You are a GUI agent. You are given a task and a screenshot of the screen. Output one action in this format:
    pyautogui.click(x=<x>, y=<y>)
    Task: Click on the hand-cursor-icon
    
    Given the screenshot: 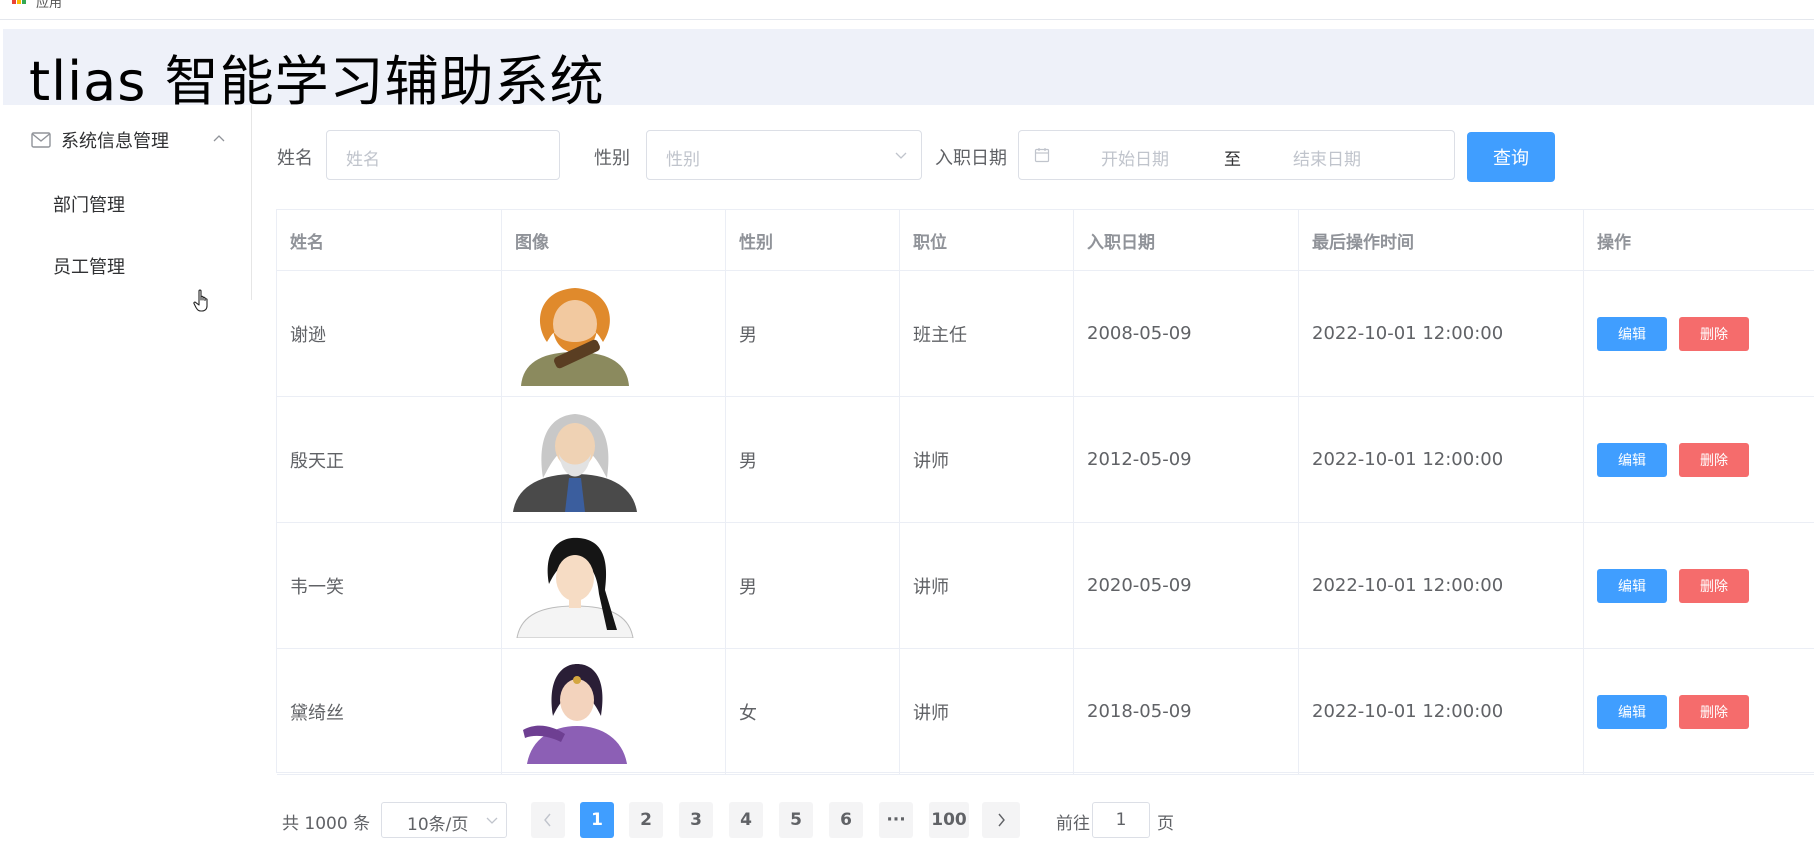 What is the action you would take?
    pyautogui.click(x=200, y=300)
    